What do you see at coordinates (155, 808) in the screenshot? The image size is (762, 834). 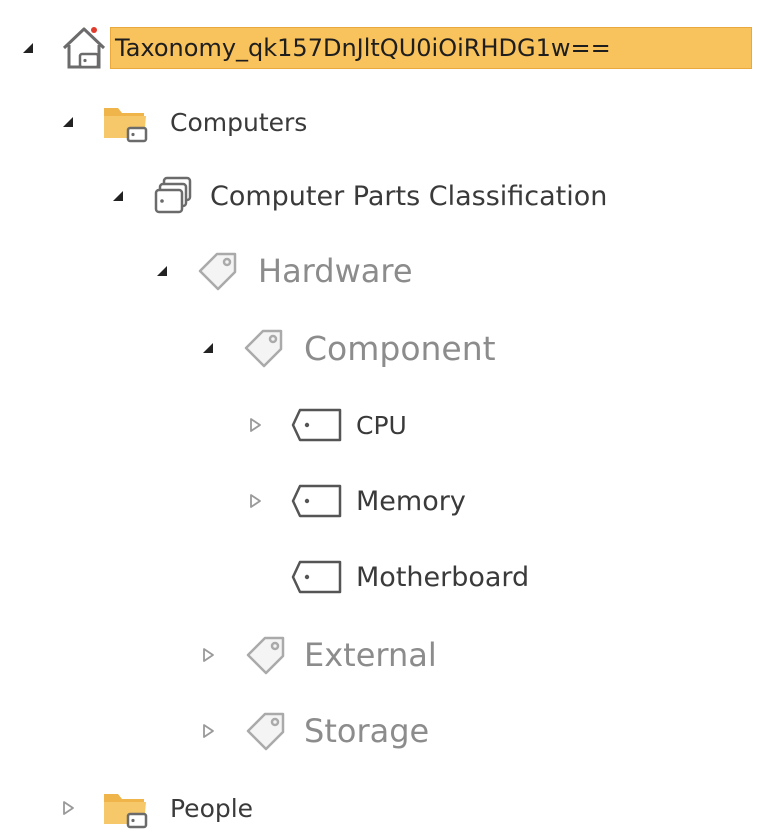 I see `tree-node-people: People` at bounding box center [155, 808].